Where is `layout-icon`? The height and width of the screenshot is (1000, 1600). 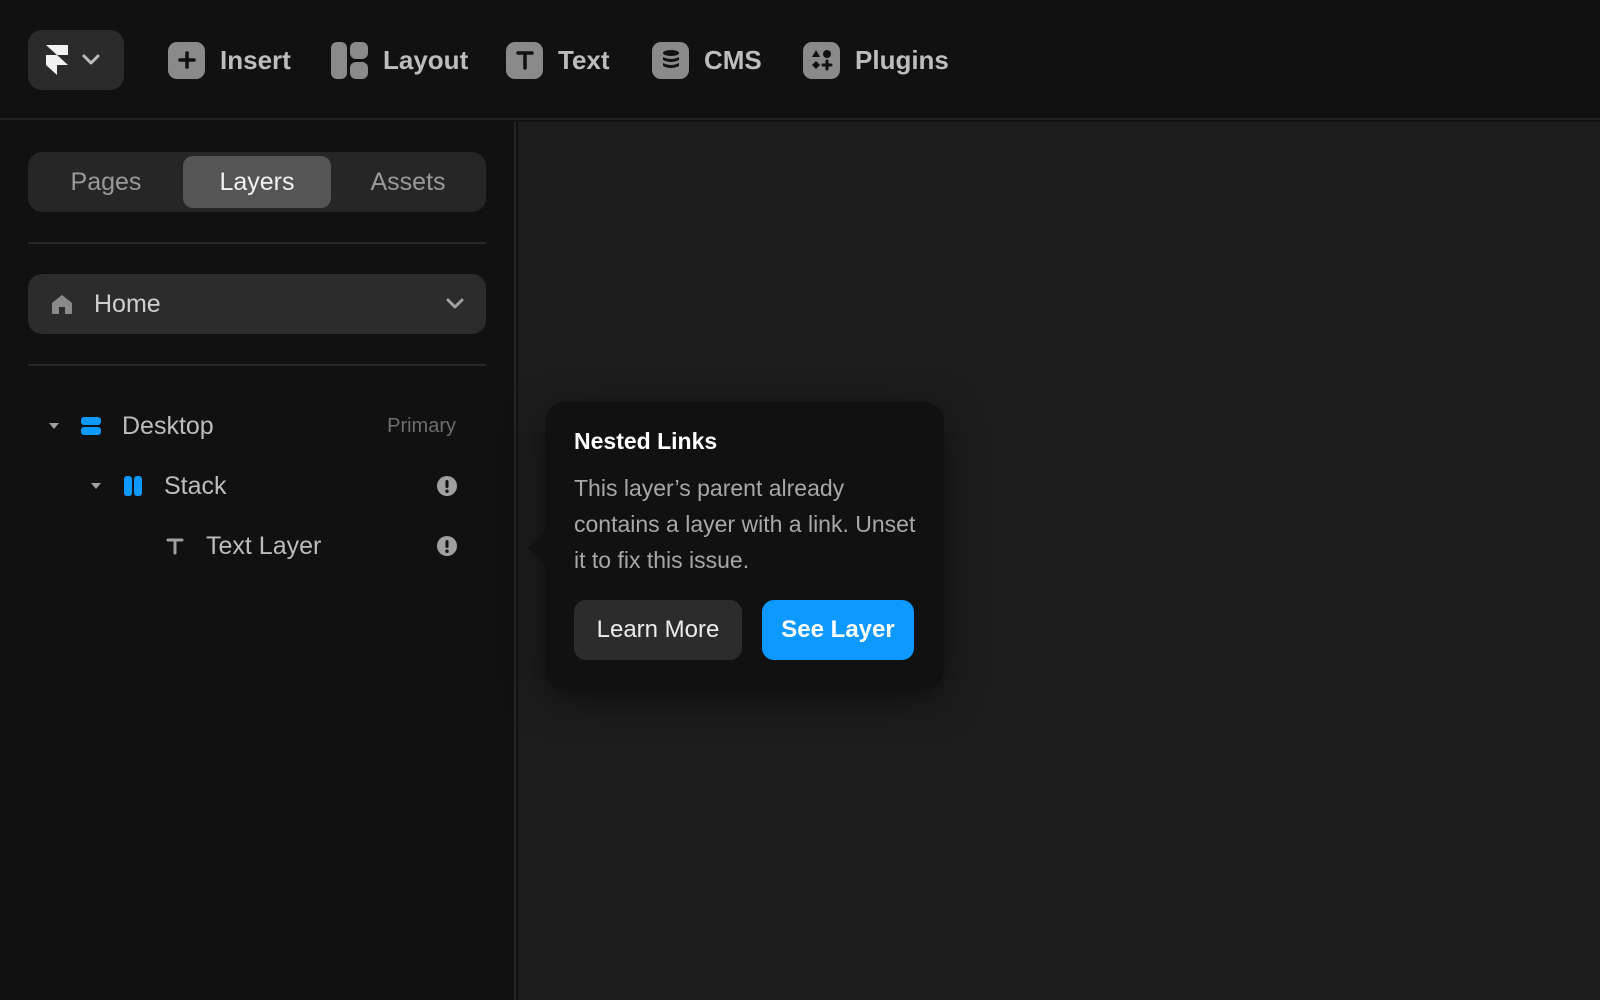
layout-icon is located at coordinates (349, 60).